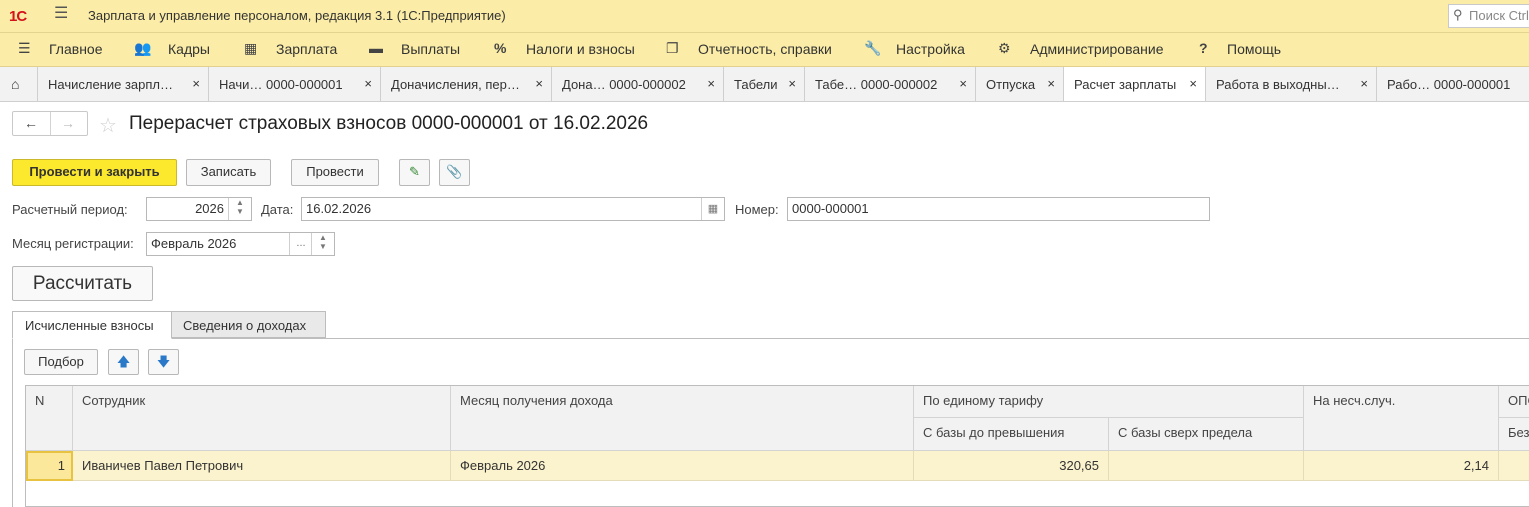  Describe the element at coordinates (249, 324) in the screenshot. I see `tab-income-info: Сведения о доходах` at that location.